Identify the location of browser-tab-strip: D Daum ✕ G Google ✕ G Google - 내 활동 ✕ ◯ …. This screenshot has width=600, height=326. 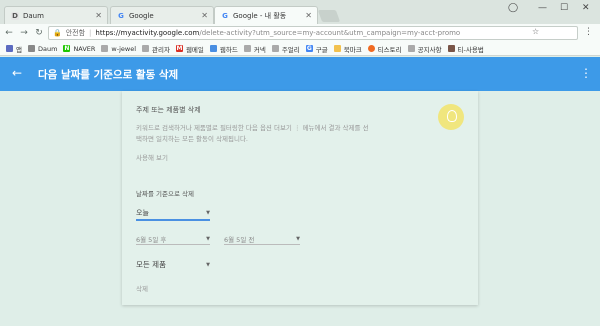
(300, 12).